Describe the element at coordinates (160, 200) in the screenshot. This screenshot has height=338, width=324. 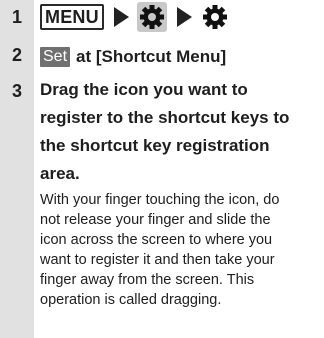
I see `body-line: With your finger touching the icon, do` at that location.